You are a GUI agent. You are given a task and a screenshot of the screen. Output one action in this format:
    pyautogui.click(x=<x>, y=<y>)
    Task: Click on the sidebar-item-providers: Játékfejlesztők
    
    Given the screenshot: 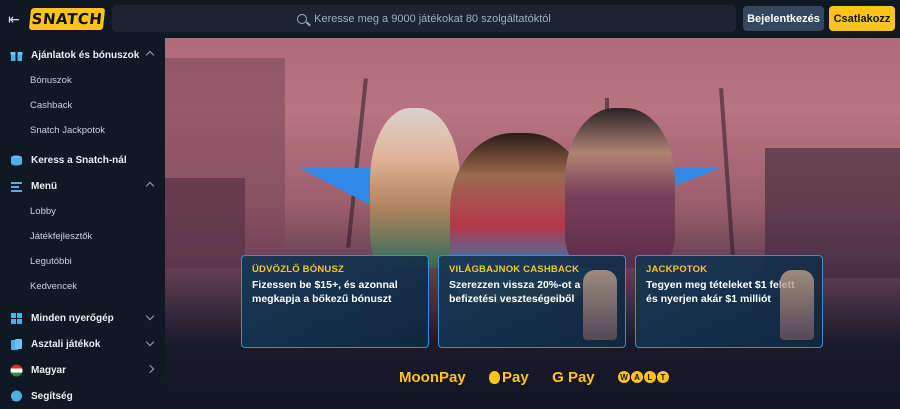 What is the action you would take?
    pyautogui.click(x=82, y=236)
    